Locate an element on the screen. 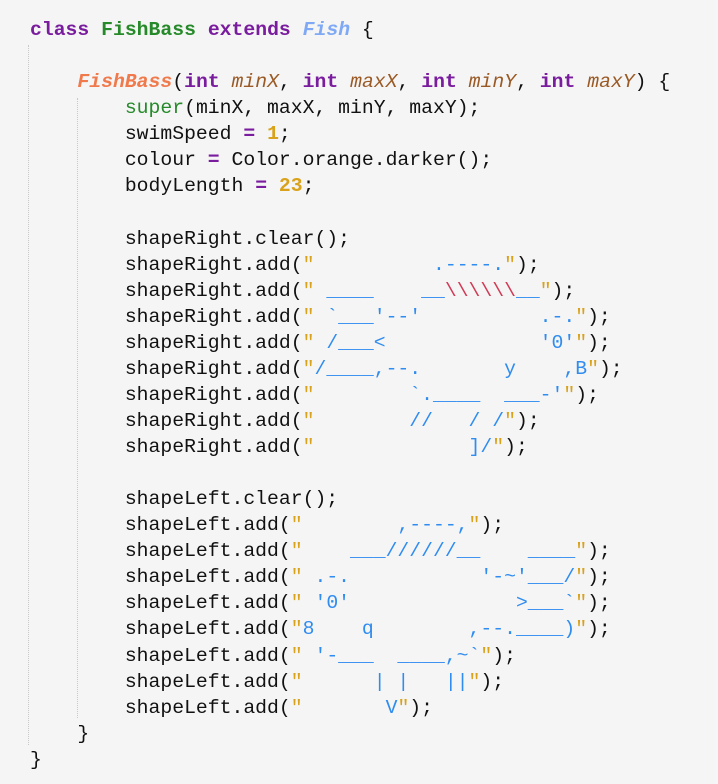  code-token: class is located at coordinates (60, 30).